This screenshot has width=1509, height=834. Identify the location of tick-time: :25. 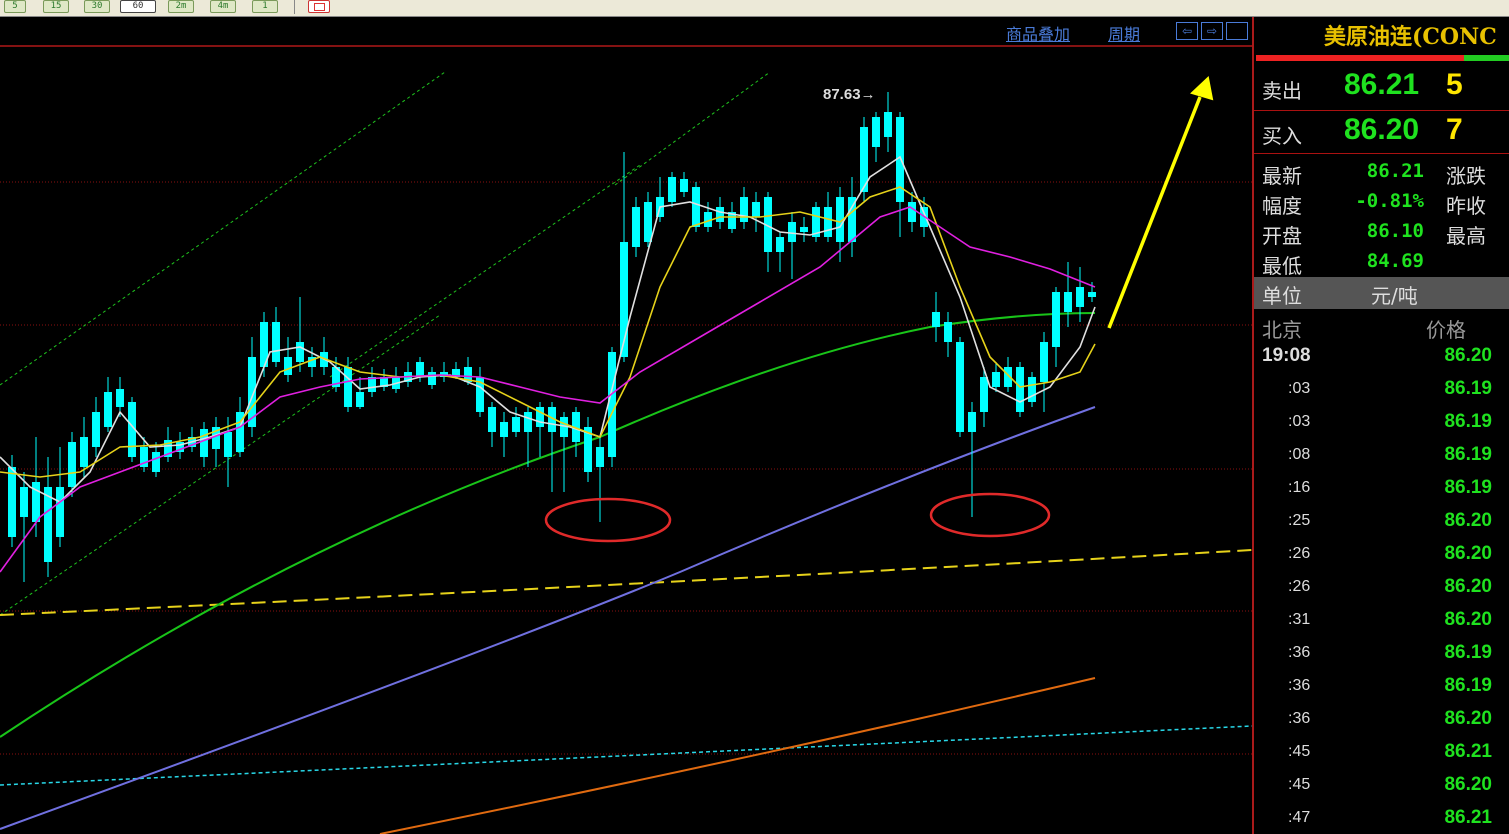
(1299, 520).